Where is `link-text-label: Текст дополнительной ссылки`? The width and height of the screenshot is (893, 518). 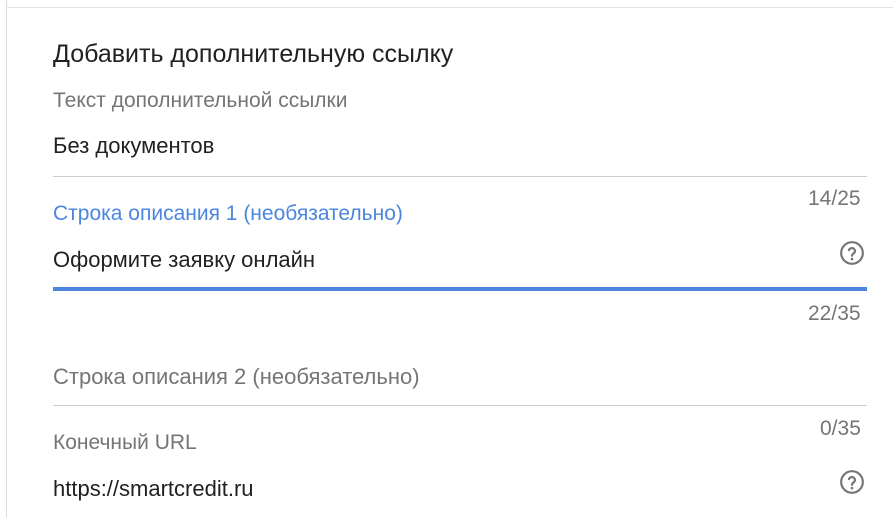
link-text-label: Текст дополнительной ссылки is located at coordinates (200, 100).